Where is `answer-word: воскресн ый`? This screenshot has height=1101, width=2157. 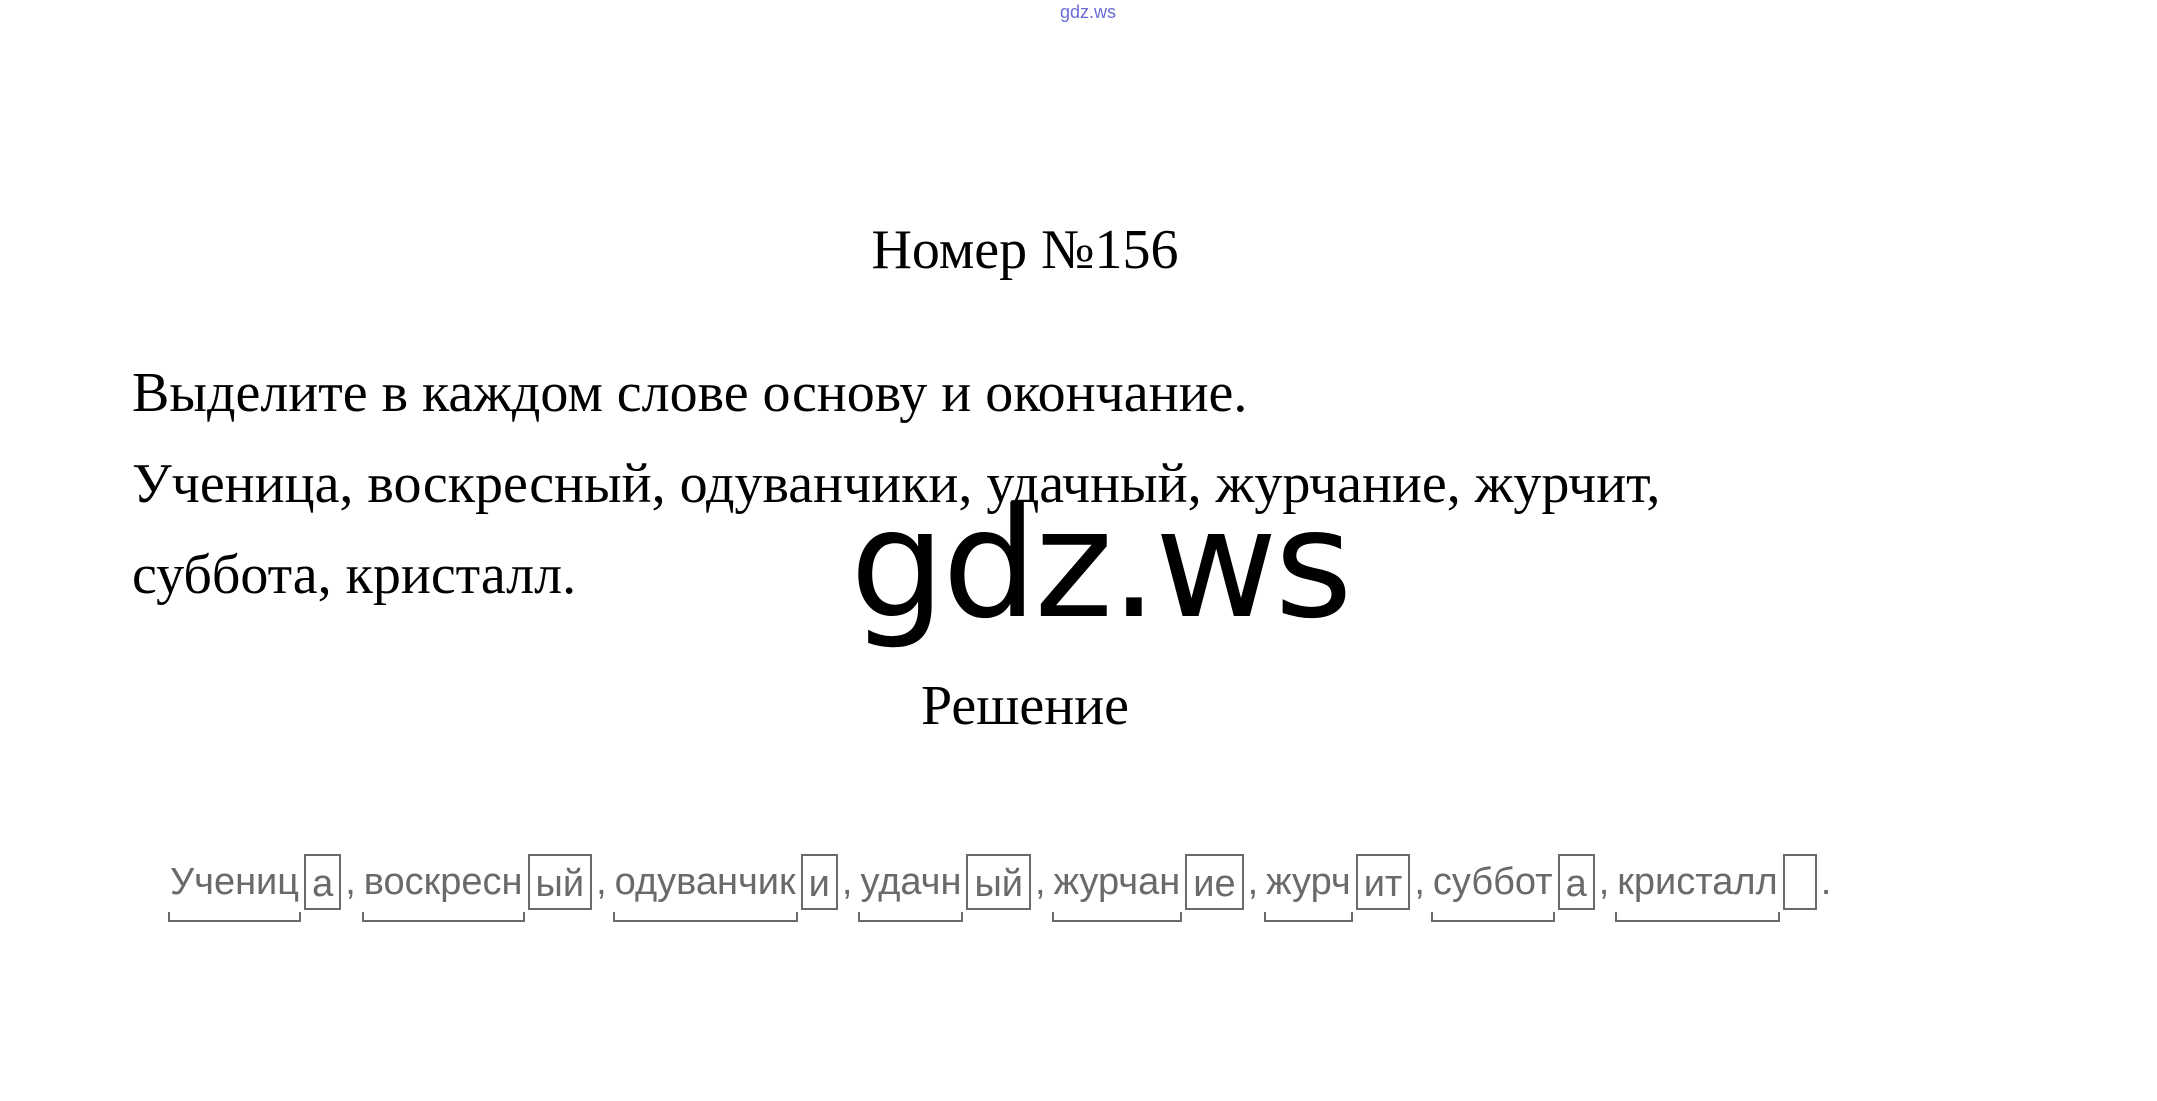 answer-word: воскресн ый is located at coordinates (477, 888).